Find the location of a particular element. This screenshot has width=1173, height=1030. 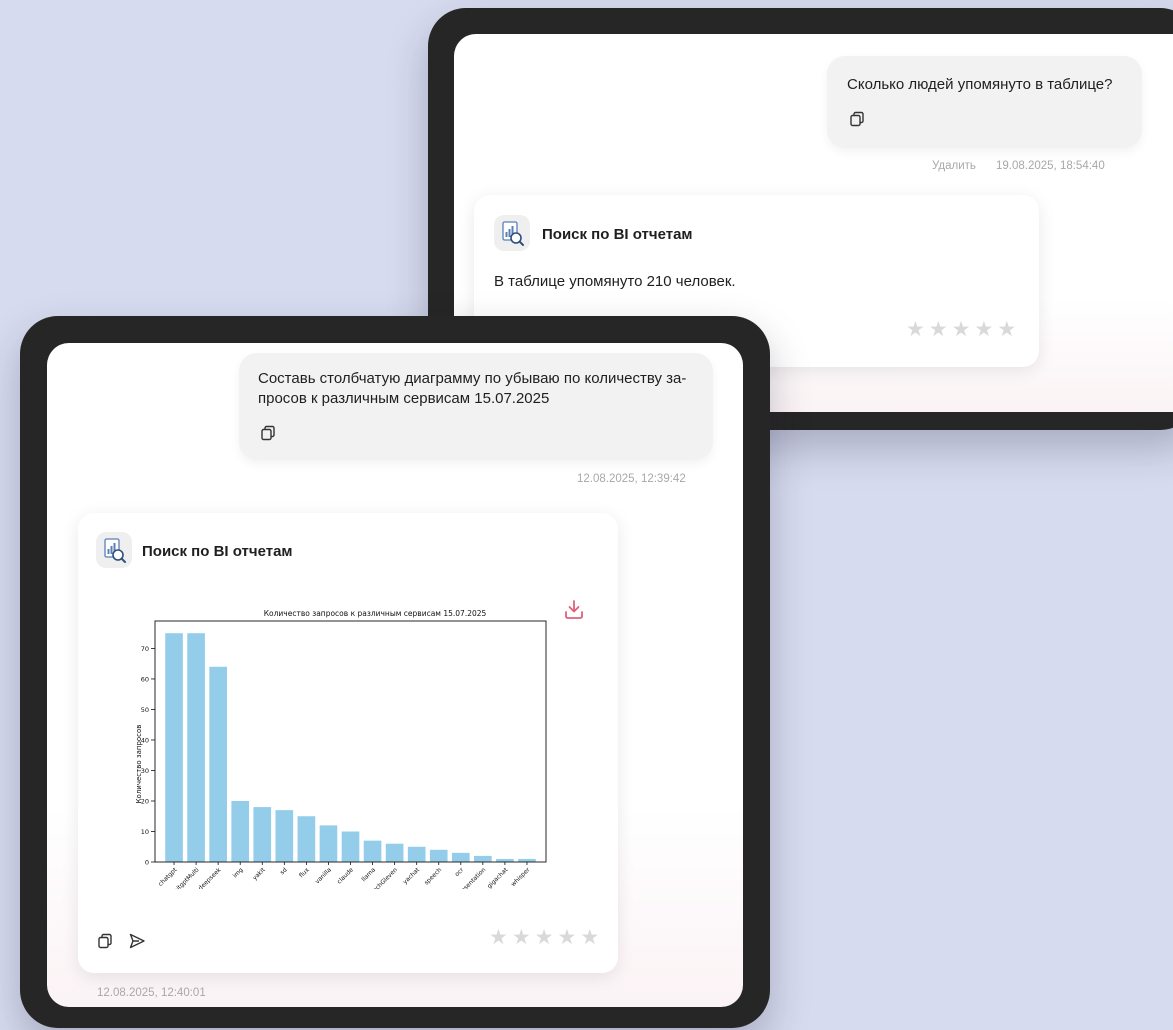

x-tick-label: chatgpt is located at coordinates (168, 877).